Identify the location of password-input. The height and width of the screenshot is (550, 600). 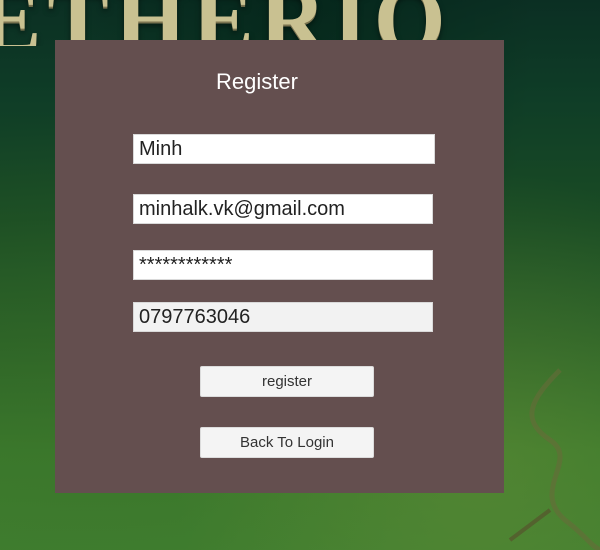
(283, 265).